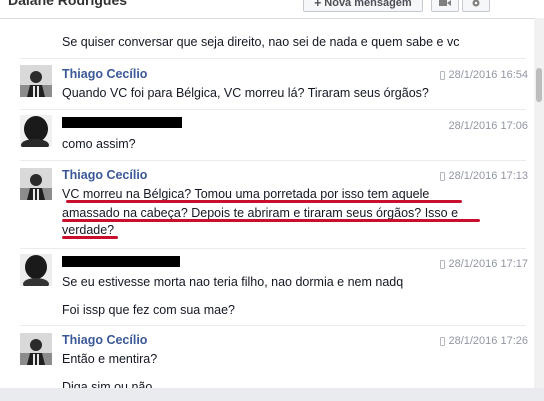  I want to click on message-timestamp: 28/1/2016 16:54, so click(484, 75).